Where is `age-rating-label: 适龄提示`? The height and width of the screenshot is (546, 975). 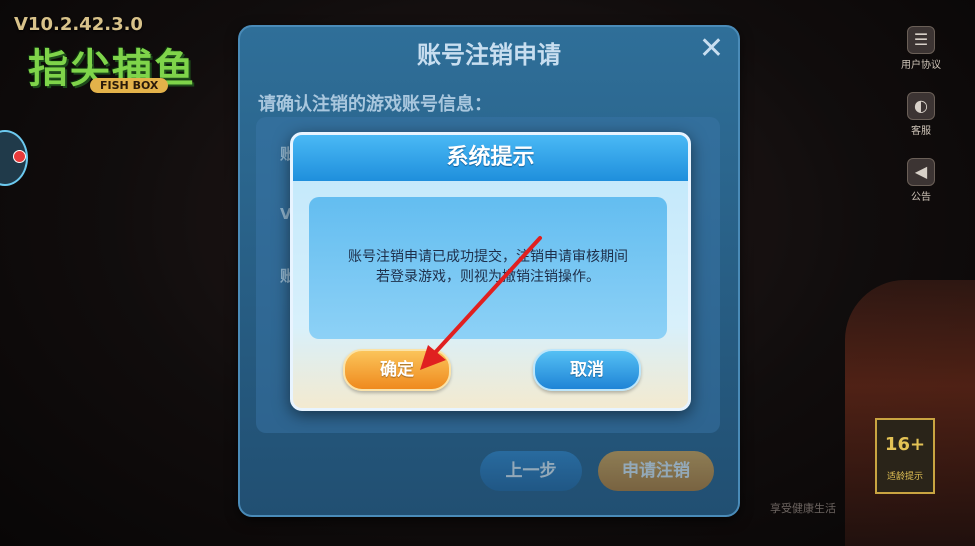 age-rating-label: 适龄提示 is located at coordinates (904, 477).